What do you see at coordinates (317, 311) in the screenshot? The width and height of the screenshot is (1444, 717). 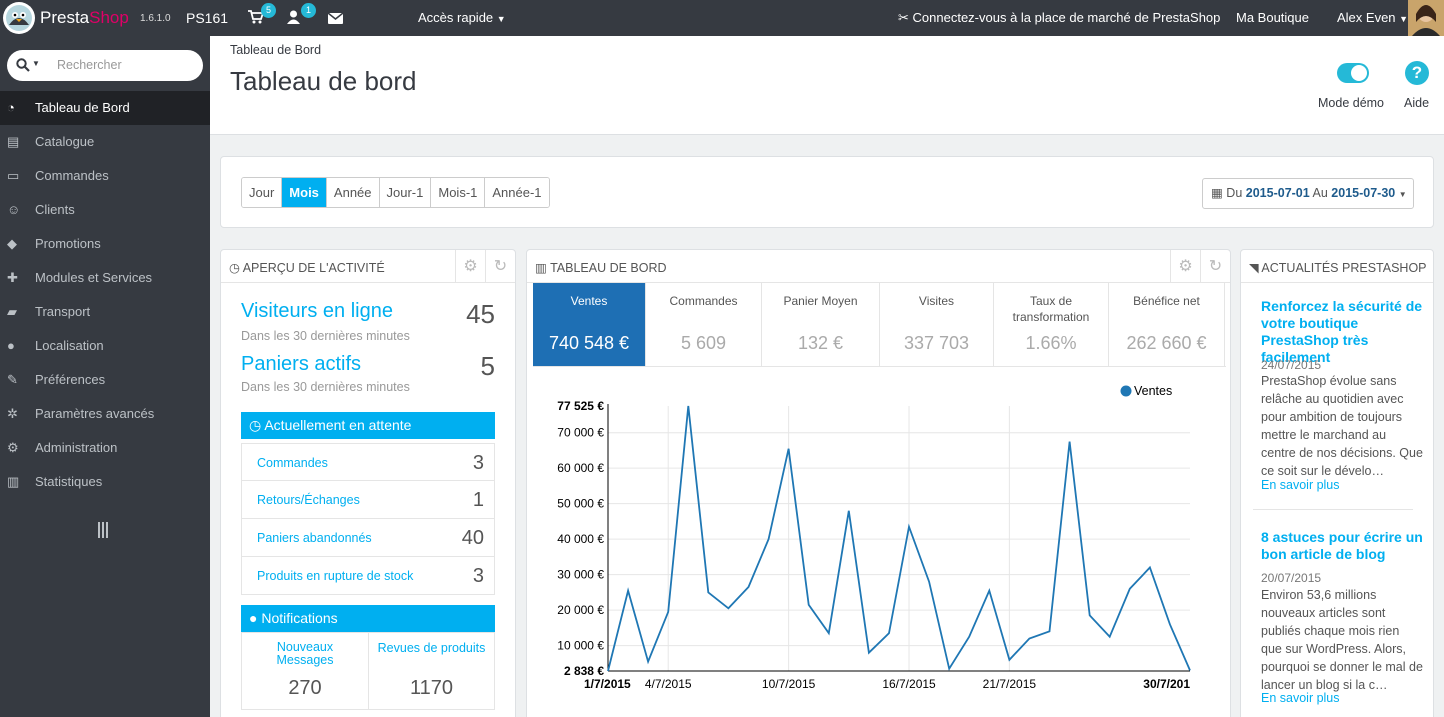 I see `visitors-online-label: Visiteurs en ligne` at bounding box center [317, 311].